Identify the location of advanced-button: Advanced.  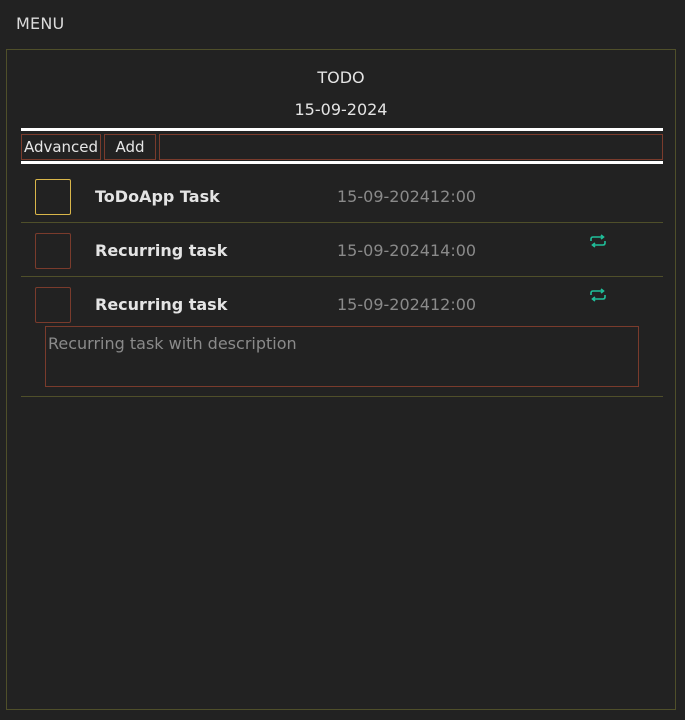
(61, 147).